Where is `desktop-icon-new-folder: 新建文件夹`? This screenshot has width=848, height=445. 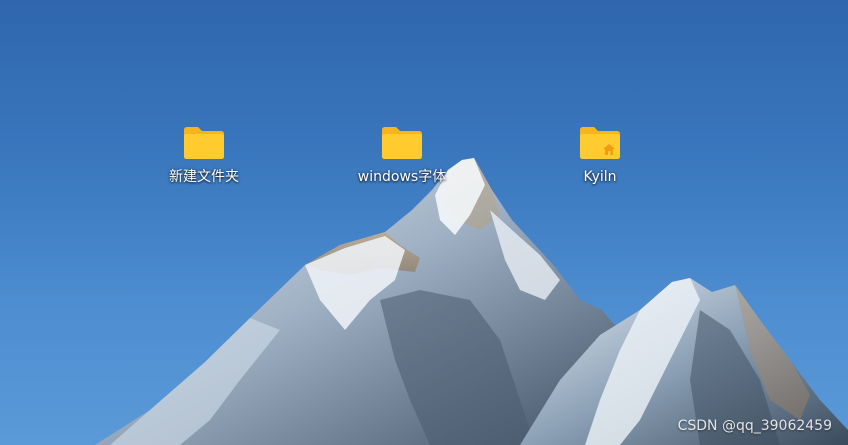 desktop-icon-new-folder: 新建文件夹 is located at coordinates (204, 155).